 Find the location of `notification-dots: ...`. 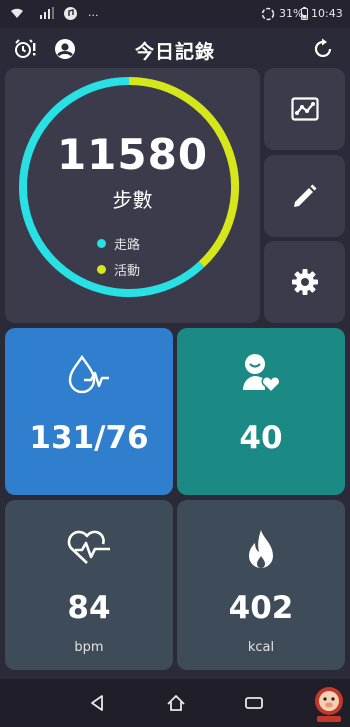

notification-dots: ... is located at coordinates (93, 12).